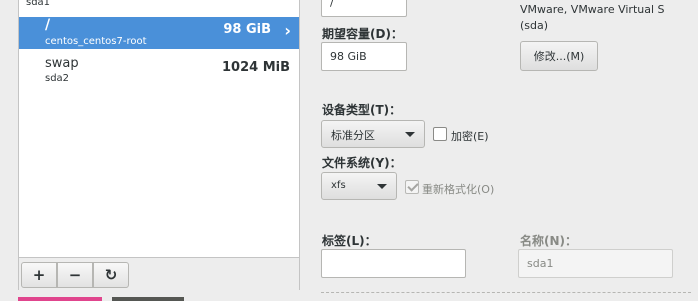  I want to click on partition-device-label: centos_centos7-root, so click(96, 41).